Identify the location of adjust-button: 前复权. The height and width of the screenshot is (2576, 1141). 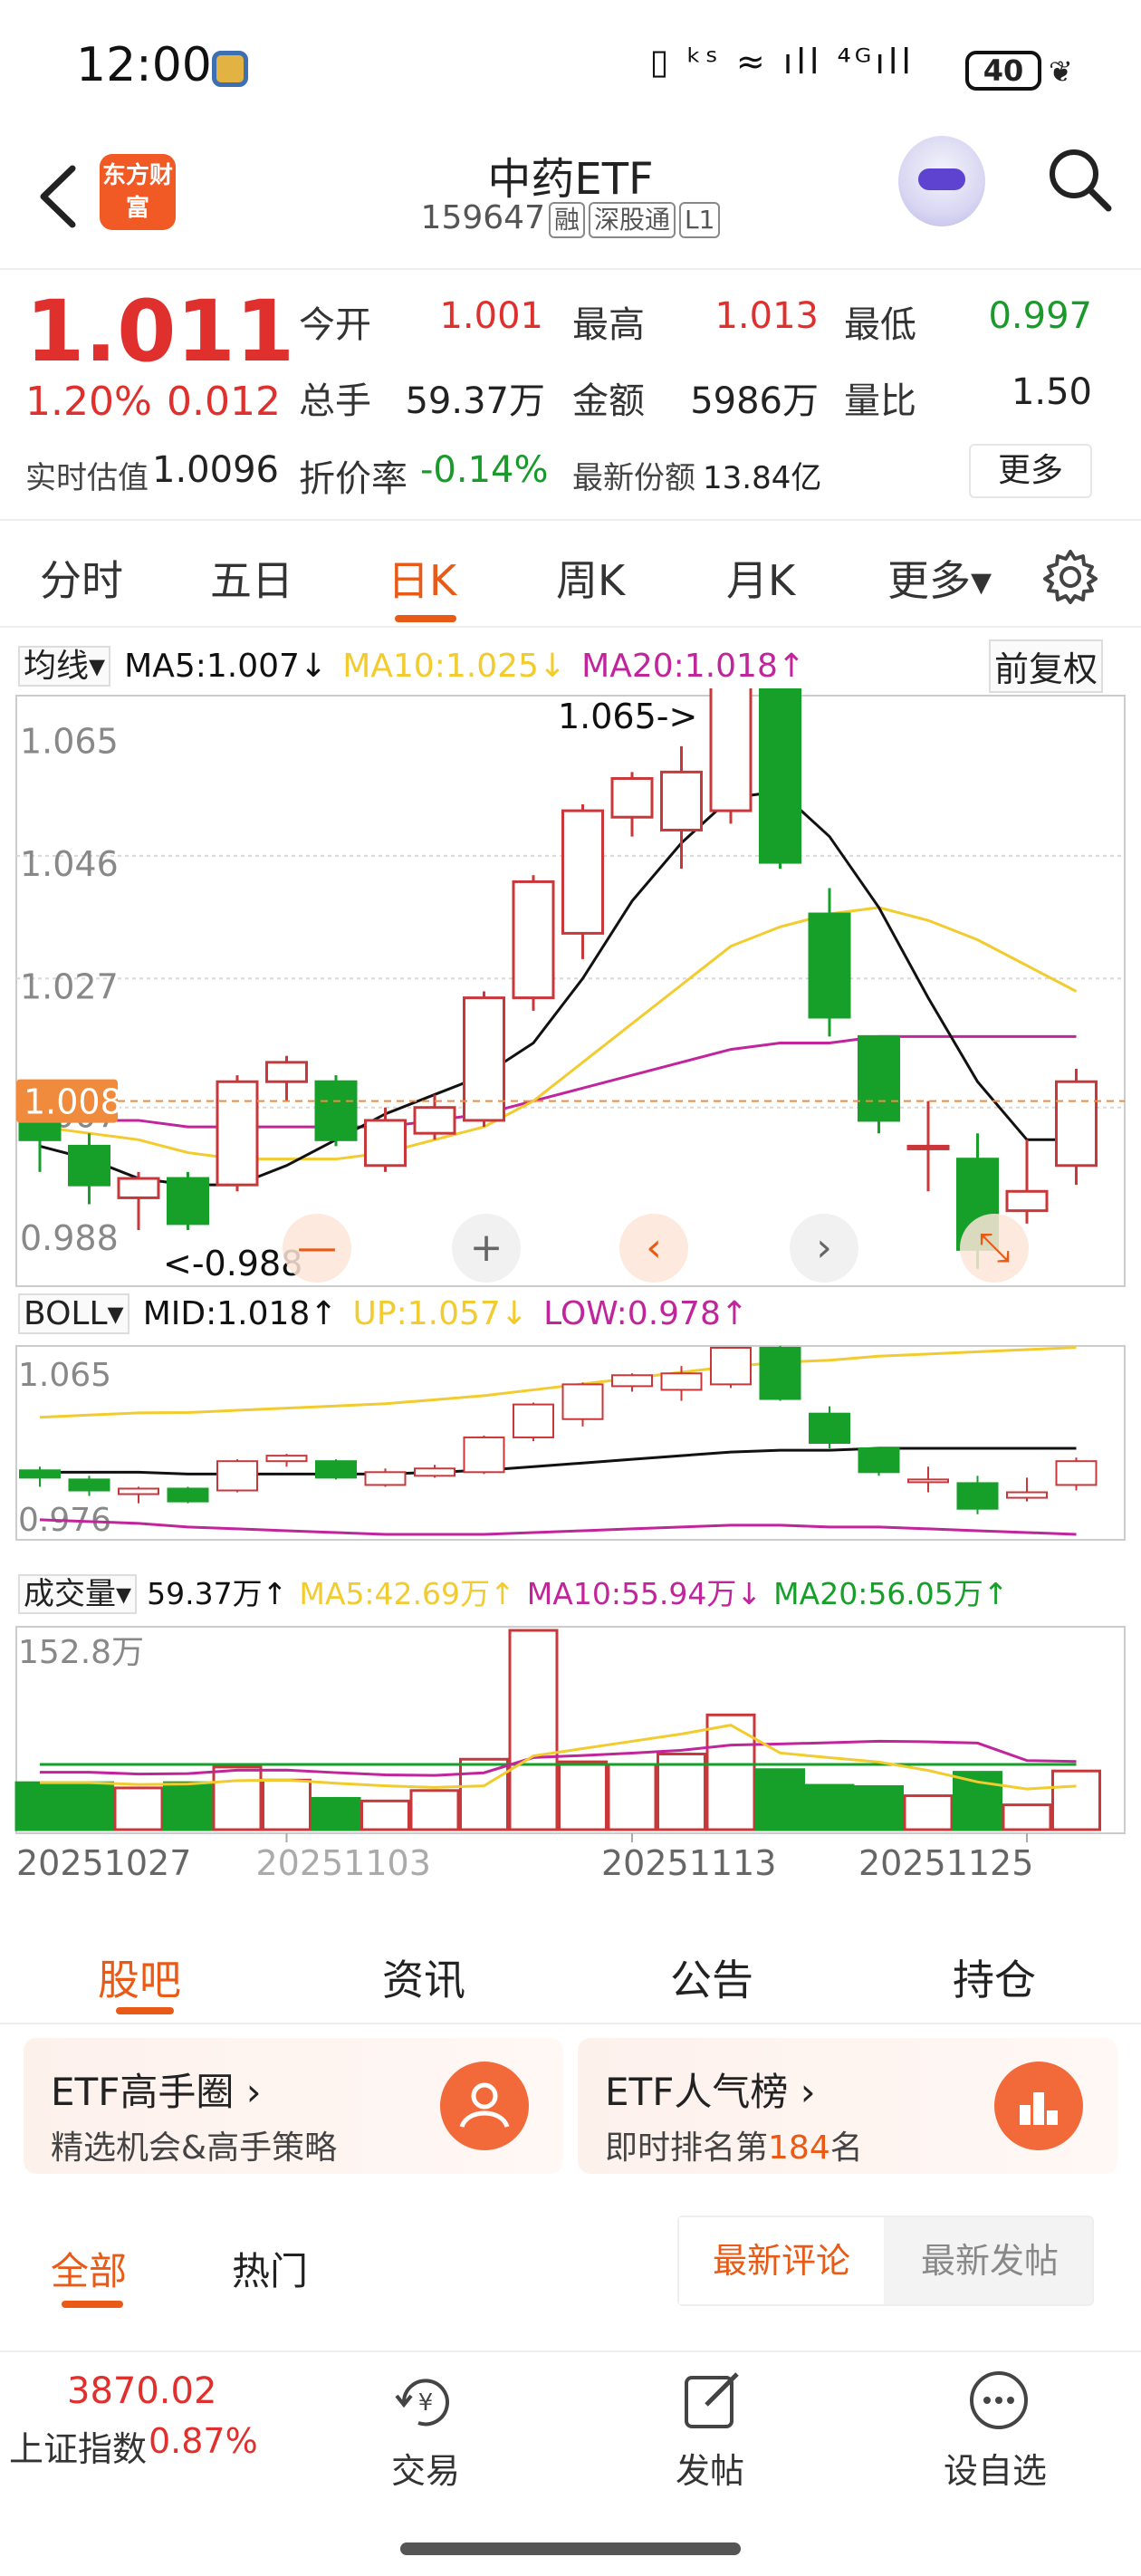
(1046, 666).